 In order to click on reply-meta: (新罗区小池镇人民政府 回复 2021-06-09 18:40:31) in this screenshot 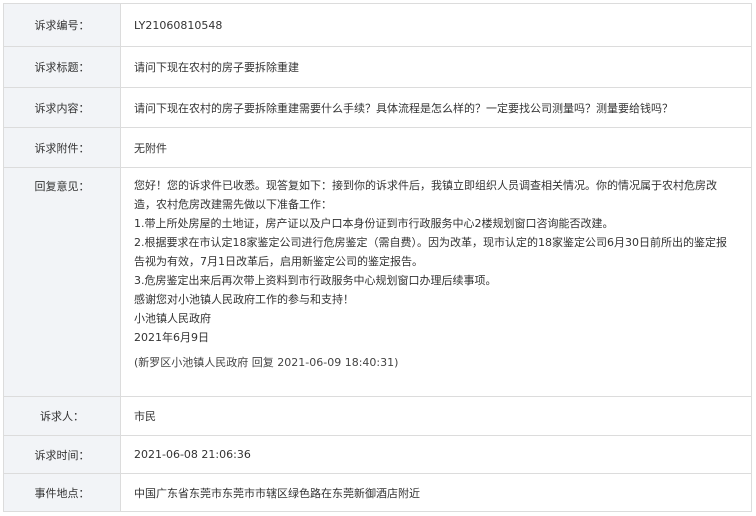, I will do `click(266, 362)`.